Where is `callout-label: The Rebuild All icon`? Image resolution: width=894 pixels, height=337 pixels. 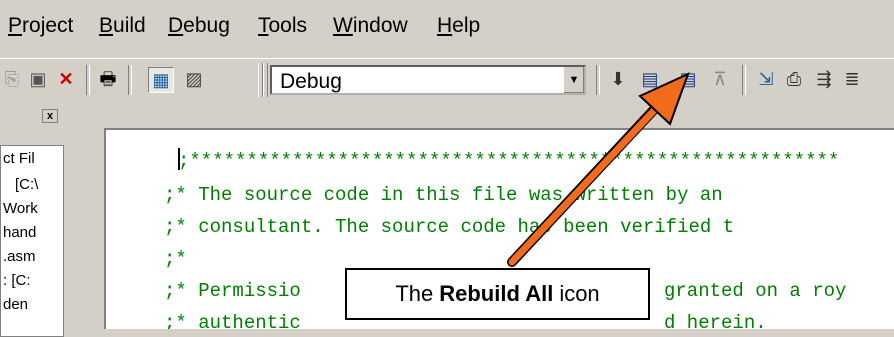
callout-label: The Rebuild All icon is located at coordinates (497, 294).